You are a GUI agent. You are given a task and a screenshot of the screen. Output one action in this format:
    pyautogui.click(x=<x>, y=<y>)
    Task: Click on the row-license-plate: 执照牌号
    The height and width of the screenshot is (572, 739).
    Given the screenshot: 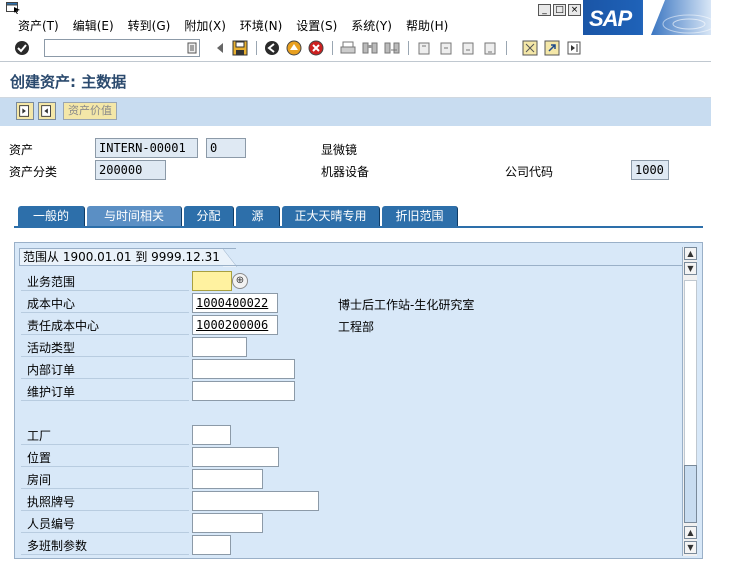 What is the action you would take?
    pyautogui.click(x=105, y=501)
    